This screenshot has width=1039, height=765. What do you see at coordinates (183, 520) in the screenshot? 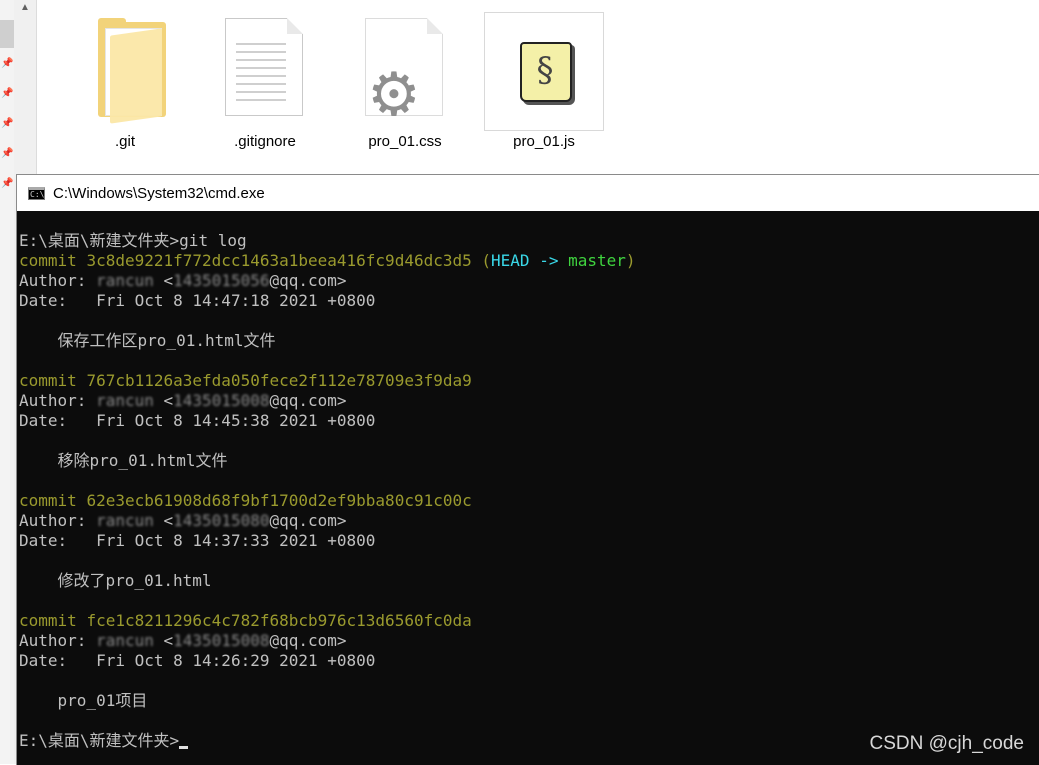
I see `author-line: Author: rancun <1435015080@qq.com>` at bounding box center [183, 520].